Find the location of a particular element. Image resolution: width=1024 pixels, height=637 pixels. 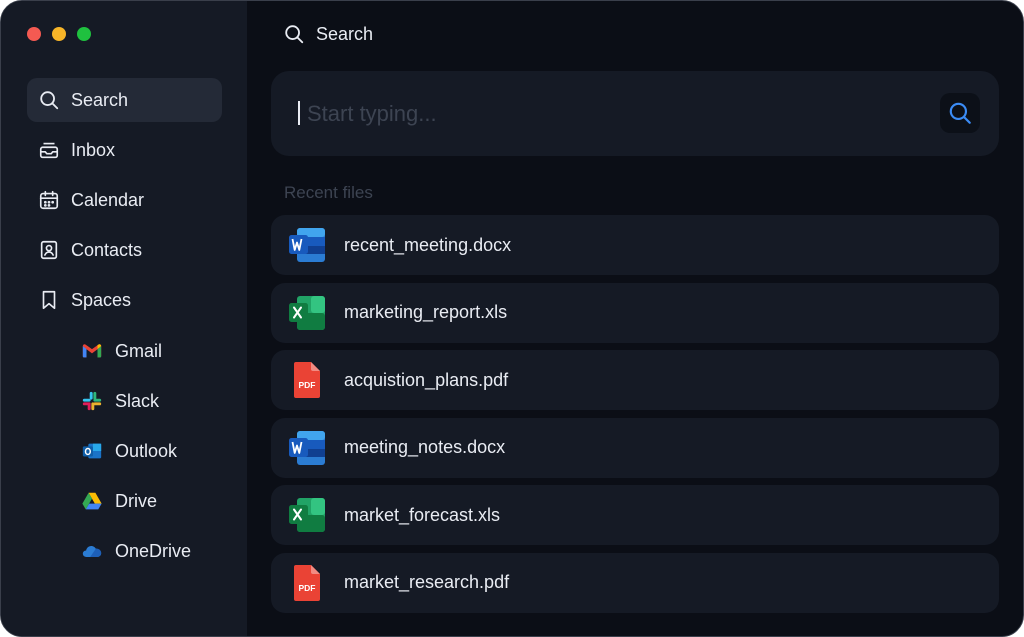

gmail-icon is located at coordinates (92, 351).